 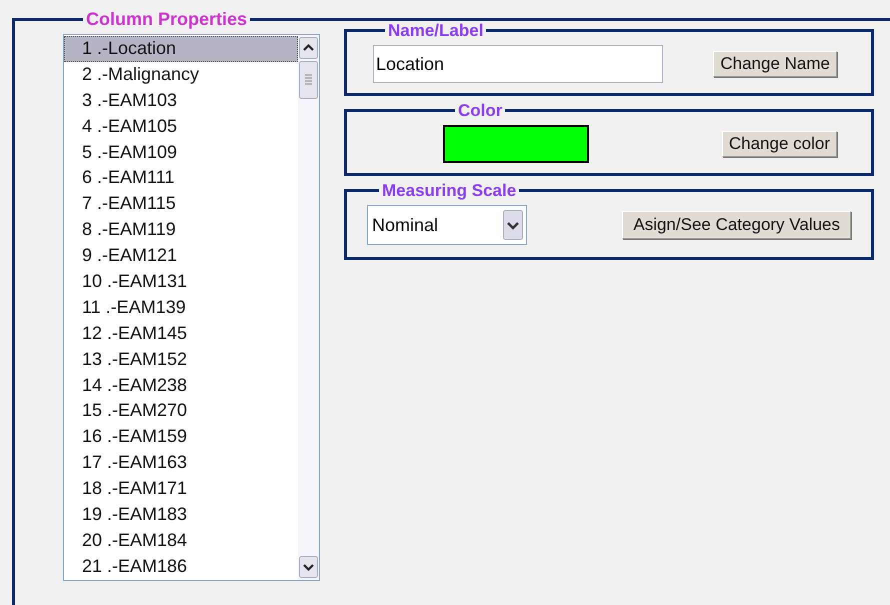 What do you see at coordinates (181, 359) in the screenshot?
I see `list-item: 13 .-EAM152` at bounding box center [181, 359].